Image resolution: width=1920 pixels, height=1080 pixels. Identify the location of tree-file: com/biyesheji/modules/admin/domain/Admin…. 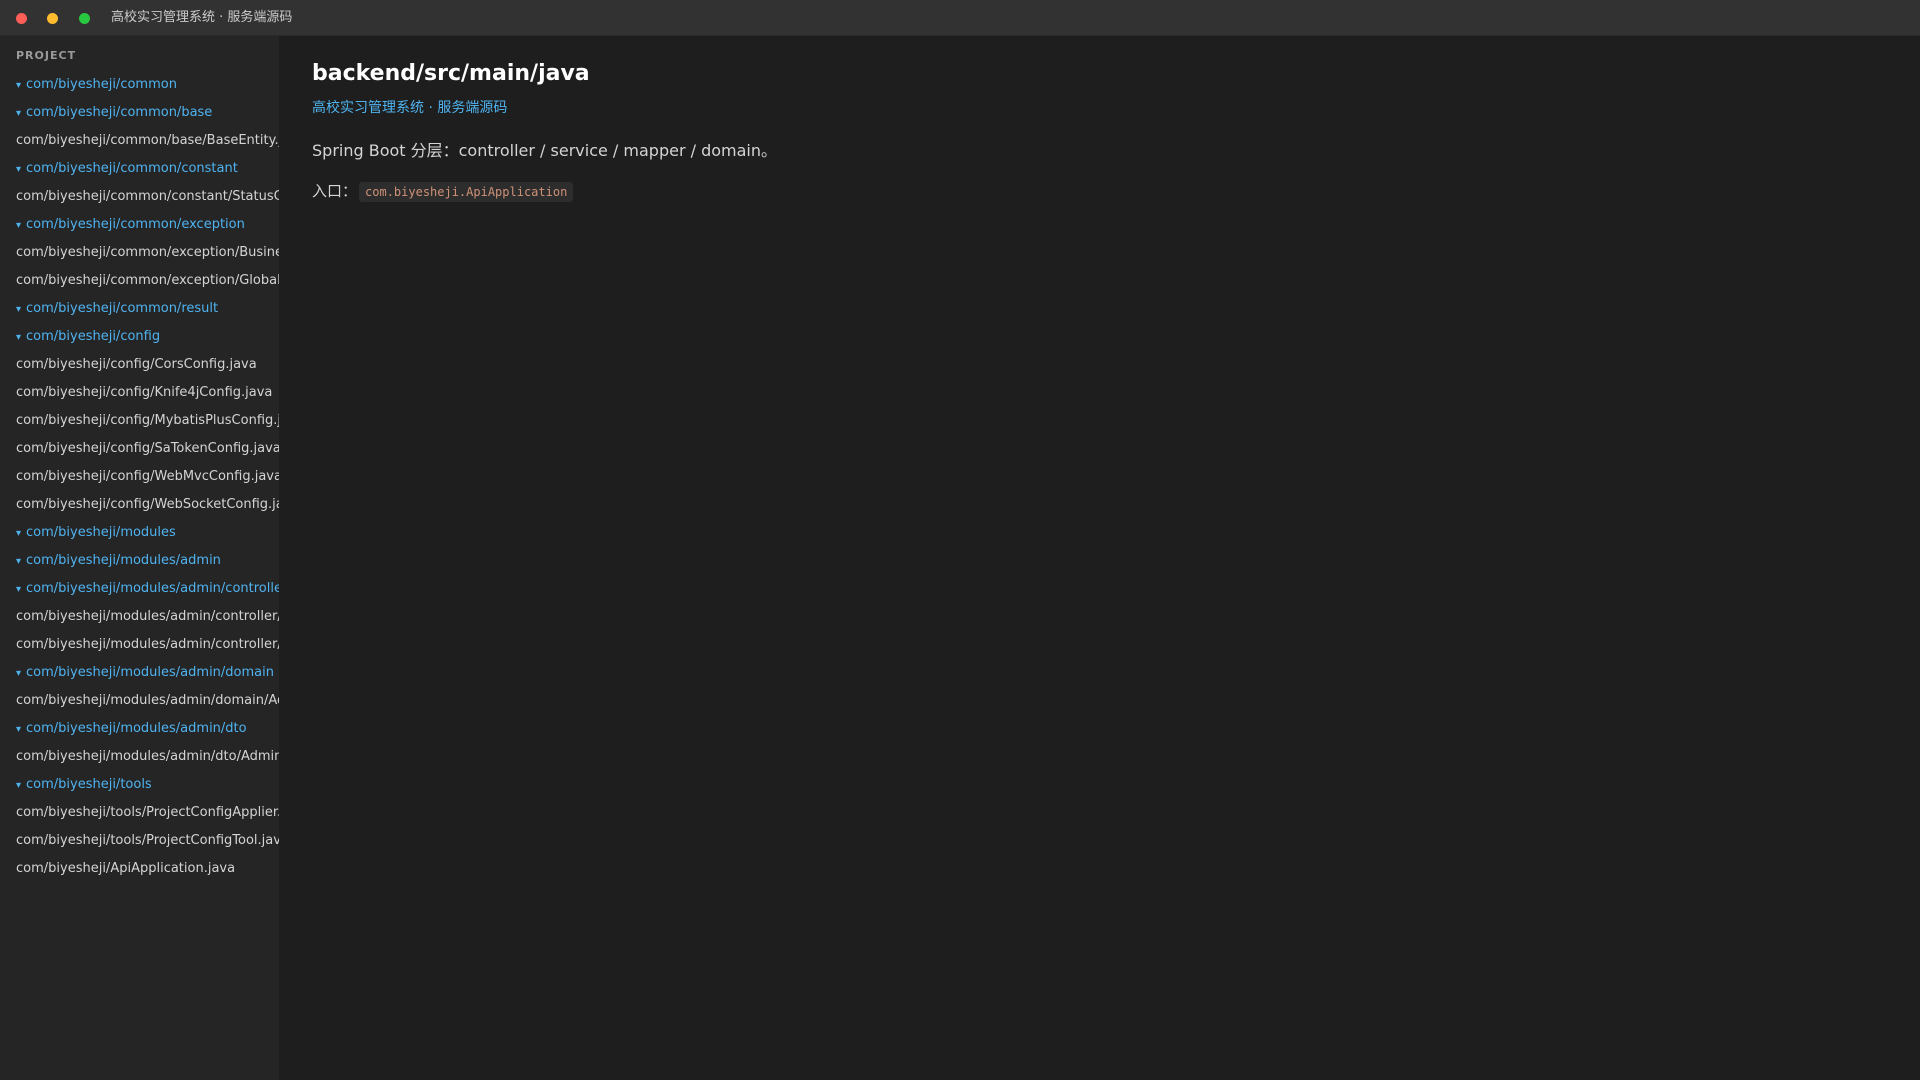
(139, 701).